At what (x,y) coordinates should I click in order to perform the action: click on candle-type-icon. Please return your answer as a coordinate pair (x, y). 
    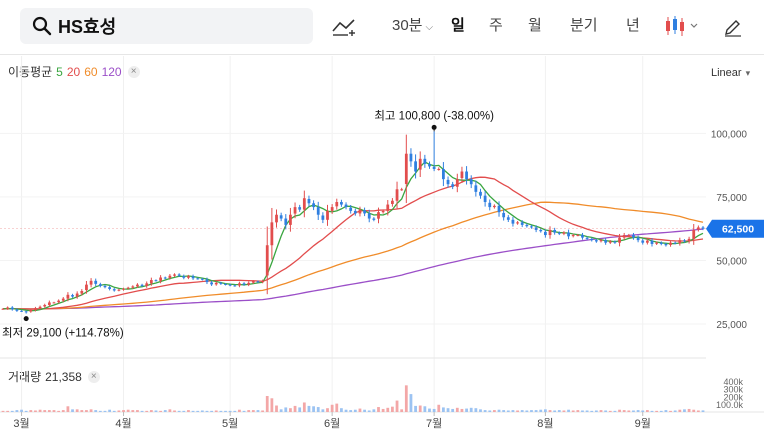
    Looking at the image, I should click on (682, 26).